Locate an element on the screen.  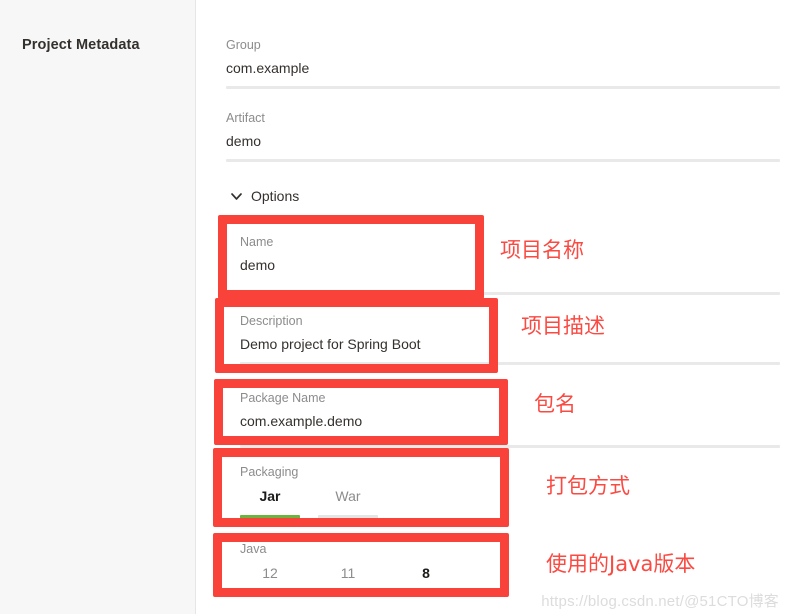
radio-option-war-indicator is located at coordinates (348, 517).